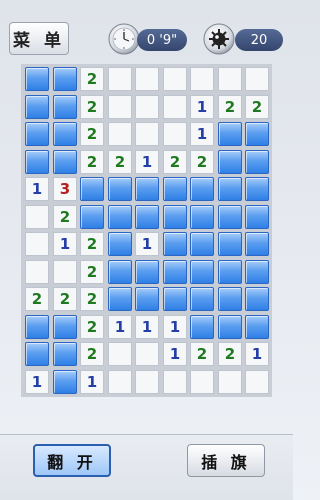 This screenshot has height=500, width=320. What do you see at coordinates (72, 460) in the screenshot?
I see `reveal-button: 翻 开` at bounding box center [72, 460].